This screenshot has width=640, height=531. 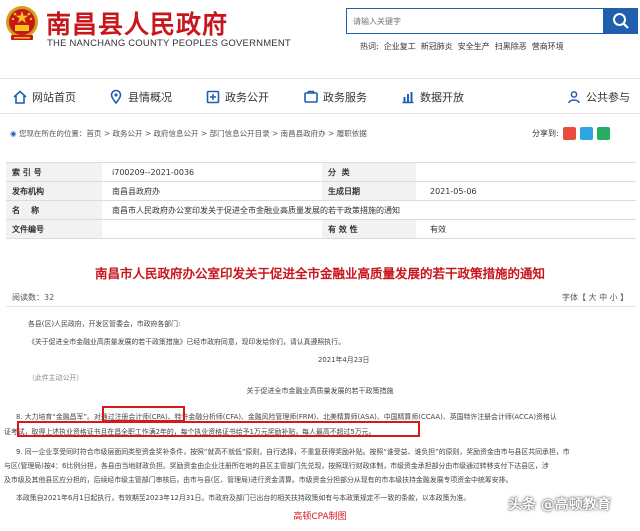 What do you see at coordinates (320, 297) in the screenshot?
I see `article-meta: 阅读数：32 字体【 大 中 小 】` at bounding box center [320, 297].